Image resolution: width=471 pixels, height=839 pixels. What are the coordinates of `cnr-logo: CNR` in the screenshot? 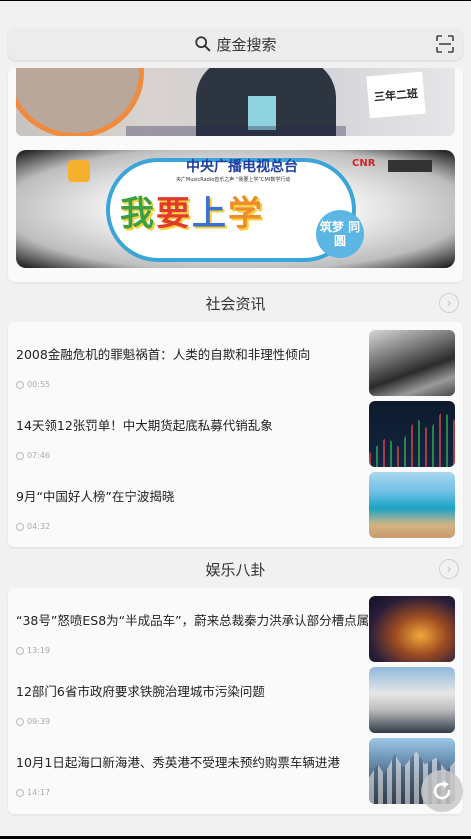 It's located at (364, 163).